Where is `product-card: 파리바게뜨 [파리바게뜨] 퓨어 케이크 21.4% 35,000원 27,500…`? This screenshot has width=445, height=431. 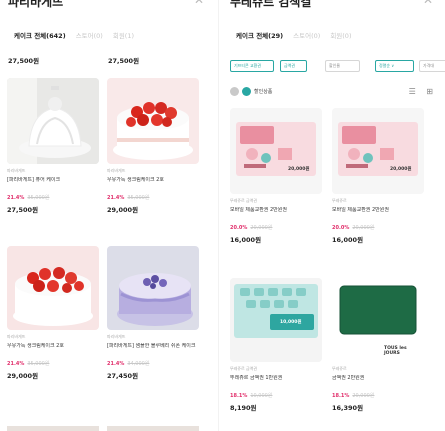
product-card: 파리바게뜨 [파리바게뜨] 퓨어 케이크 21.4% 35,000원 27,500… is located at coordinates (53, 146).